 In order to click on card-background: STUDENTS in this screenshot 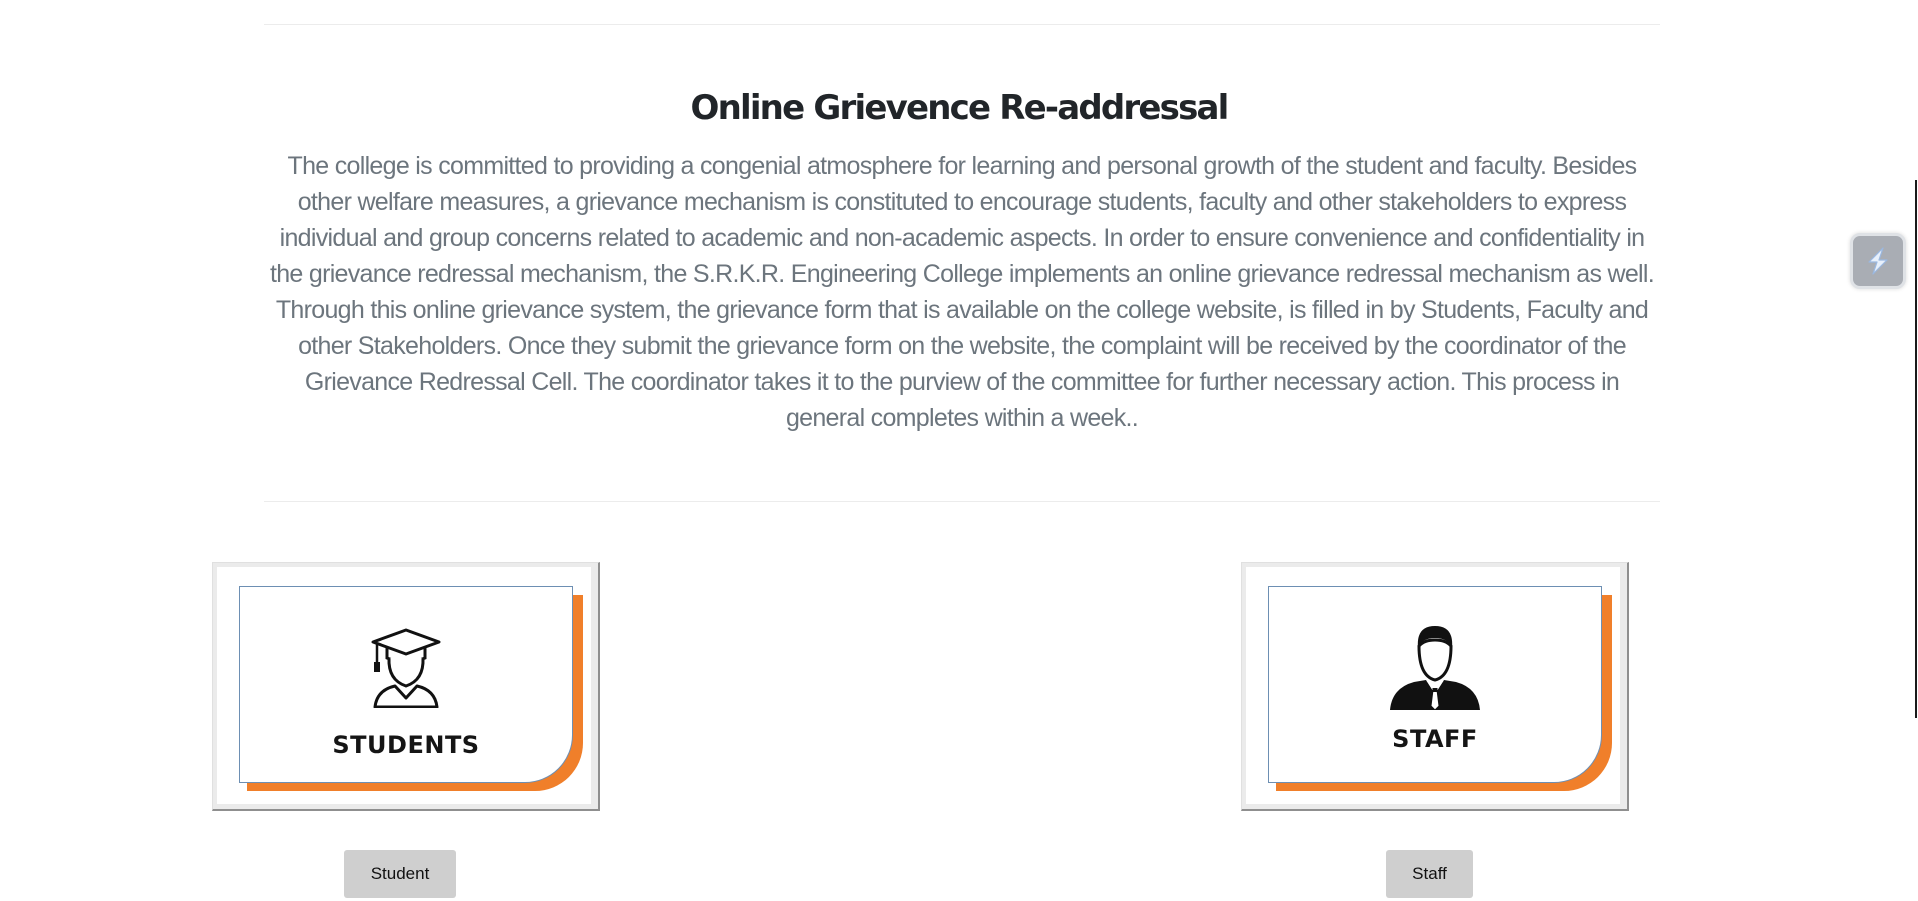, I will do `click(404, 685)`.